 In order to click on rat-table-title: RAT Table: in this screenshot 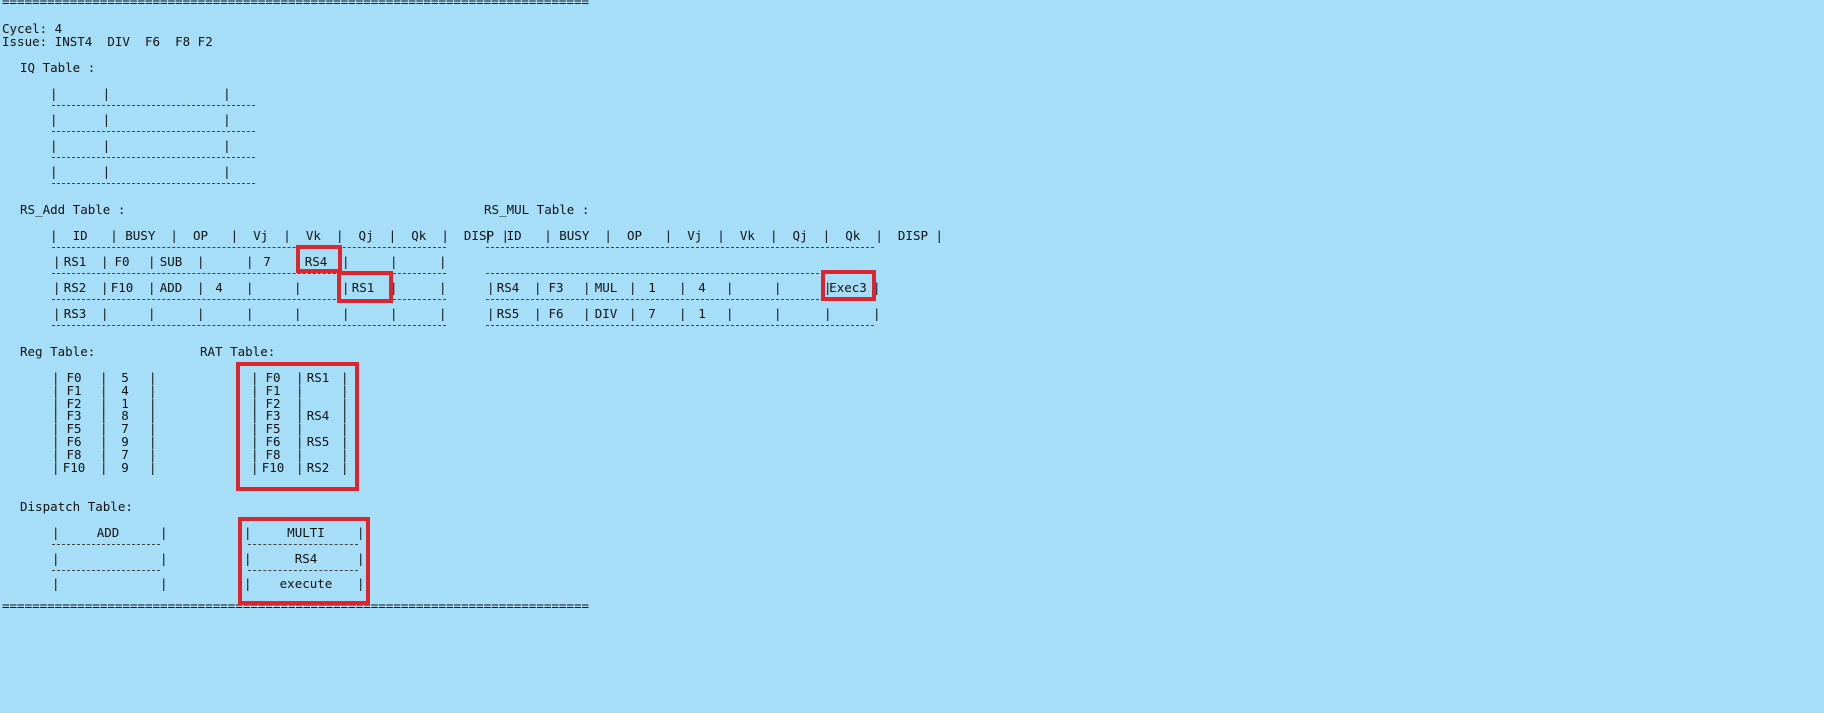, I will do `click(238, 351)`.